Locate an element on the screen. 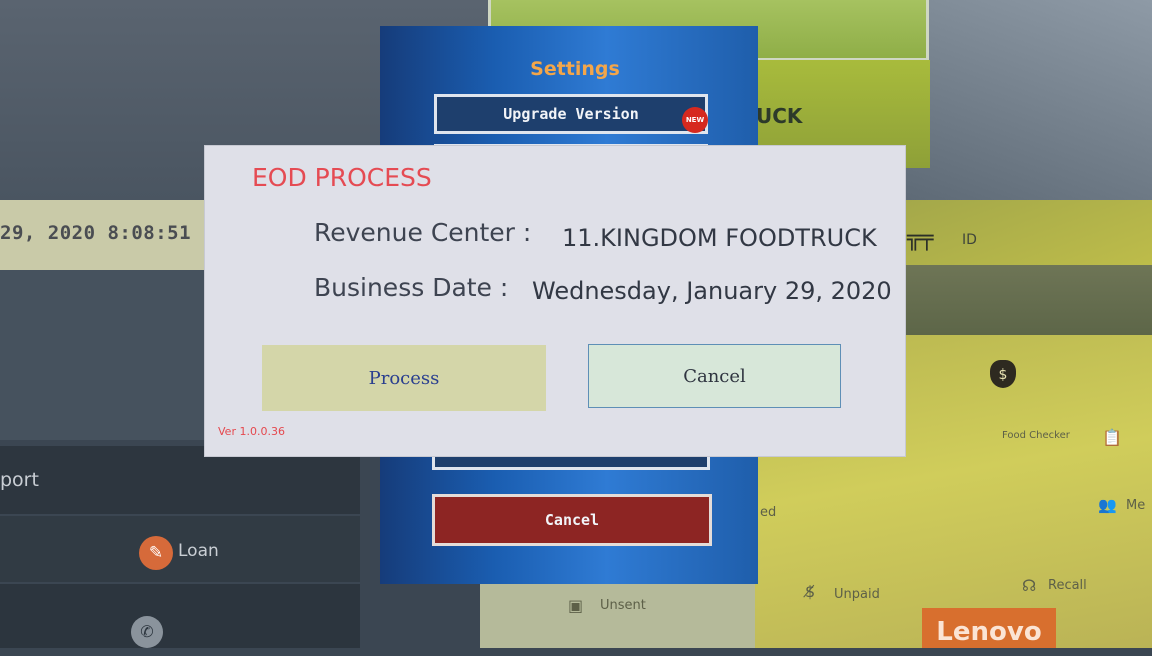 Image resolution: width=1152 pixels, height=656 pixels. left-menu-report is located at coordinates (180, 480).